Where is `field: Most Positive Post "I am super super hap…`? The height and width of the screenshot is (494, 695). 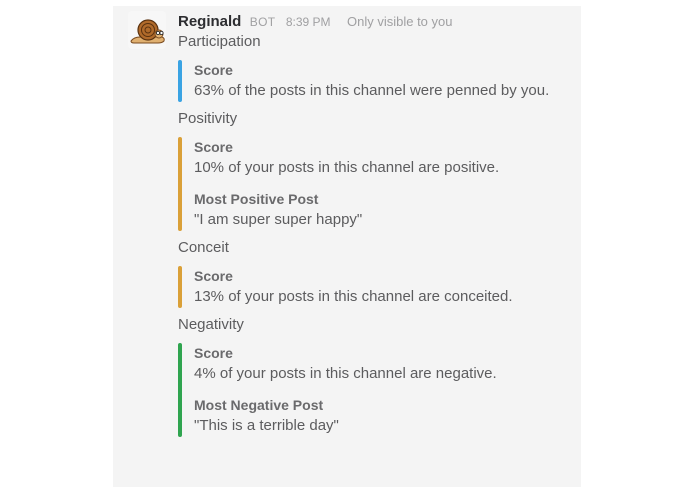
field: Most Positive Post "I am super super hap… is located at coordinates (384, 210).